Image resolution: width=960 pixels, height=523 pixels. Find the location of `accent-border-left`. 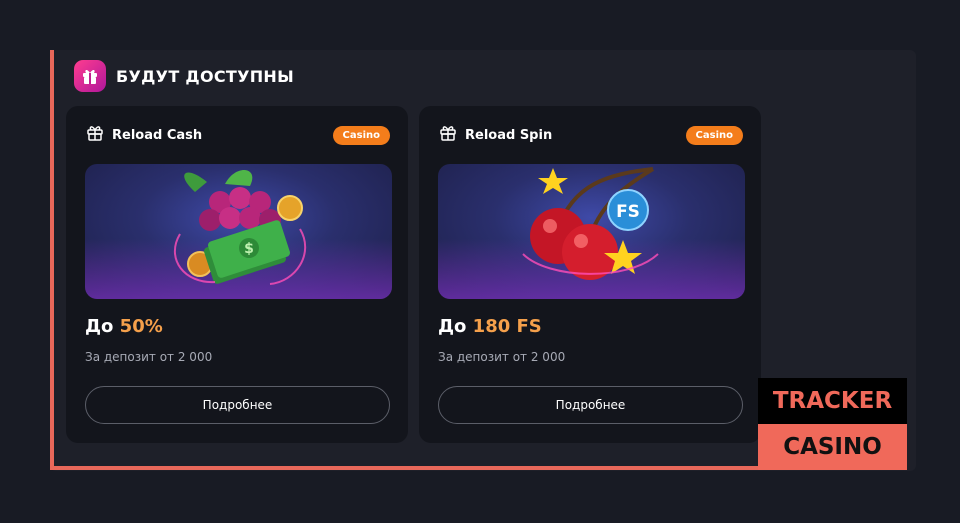

accent-border-left is located at coordinates (52, 260).